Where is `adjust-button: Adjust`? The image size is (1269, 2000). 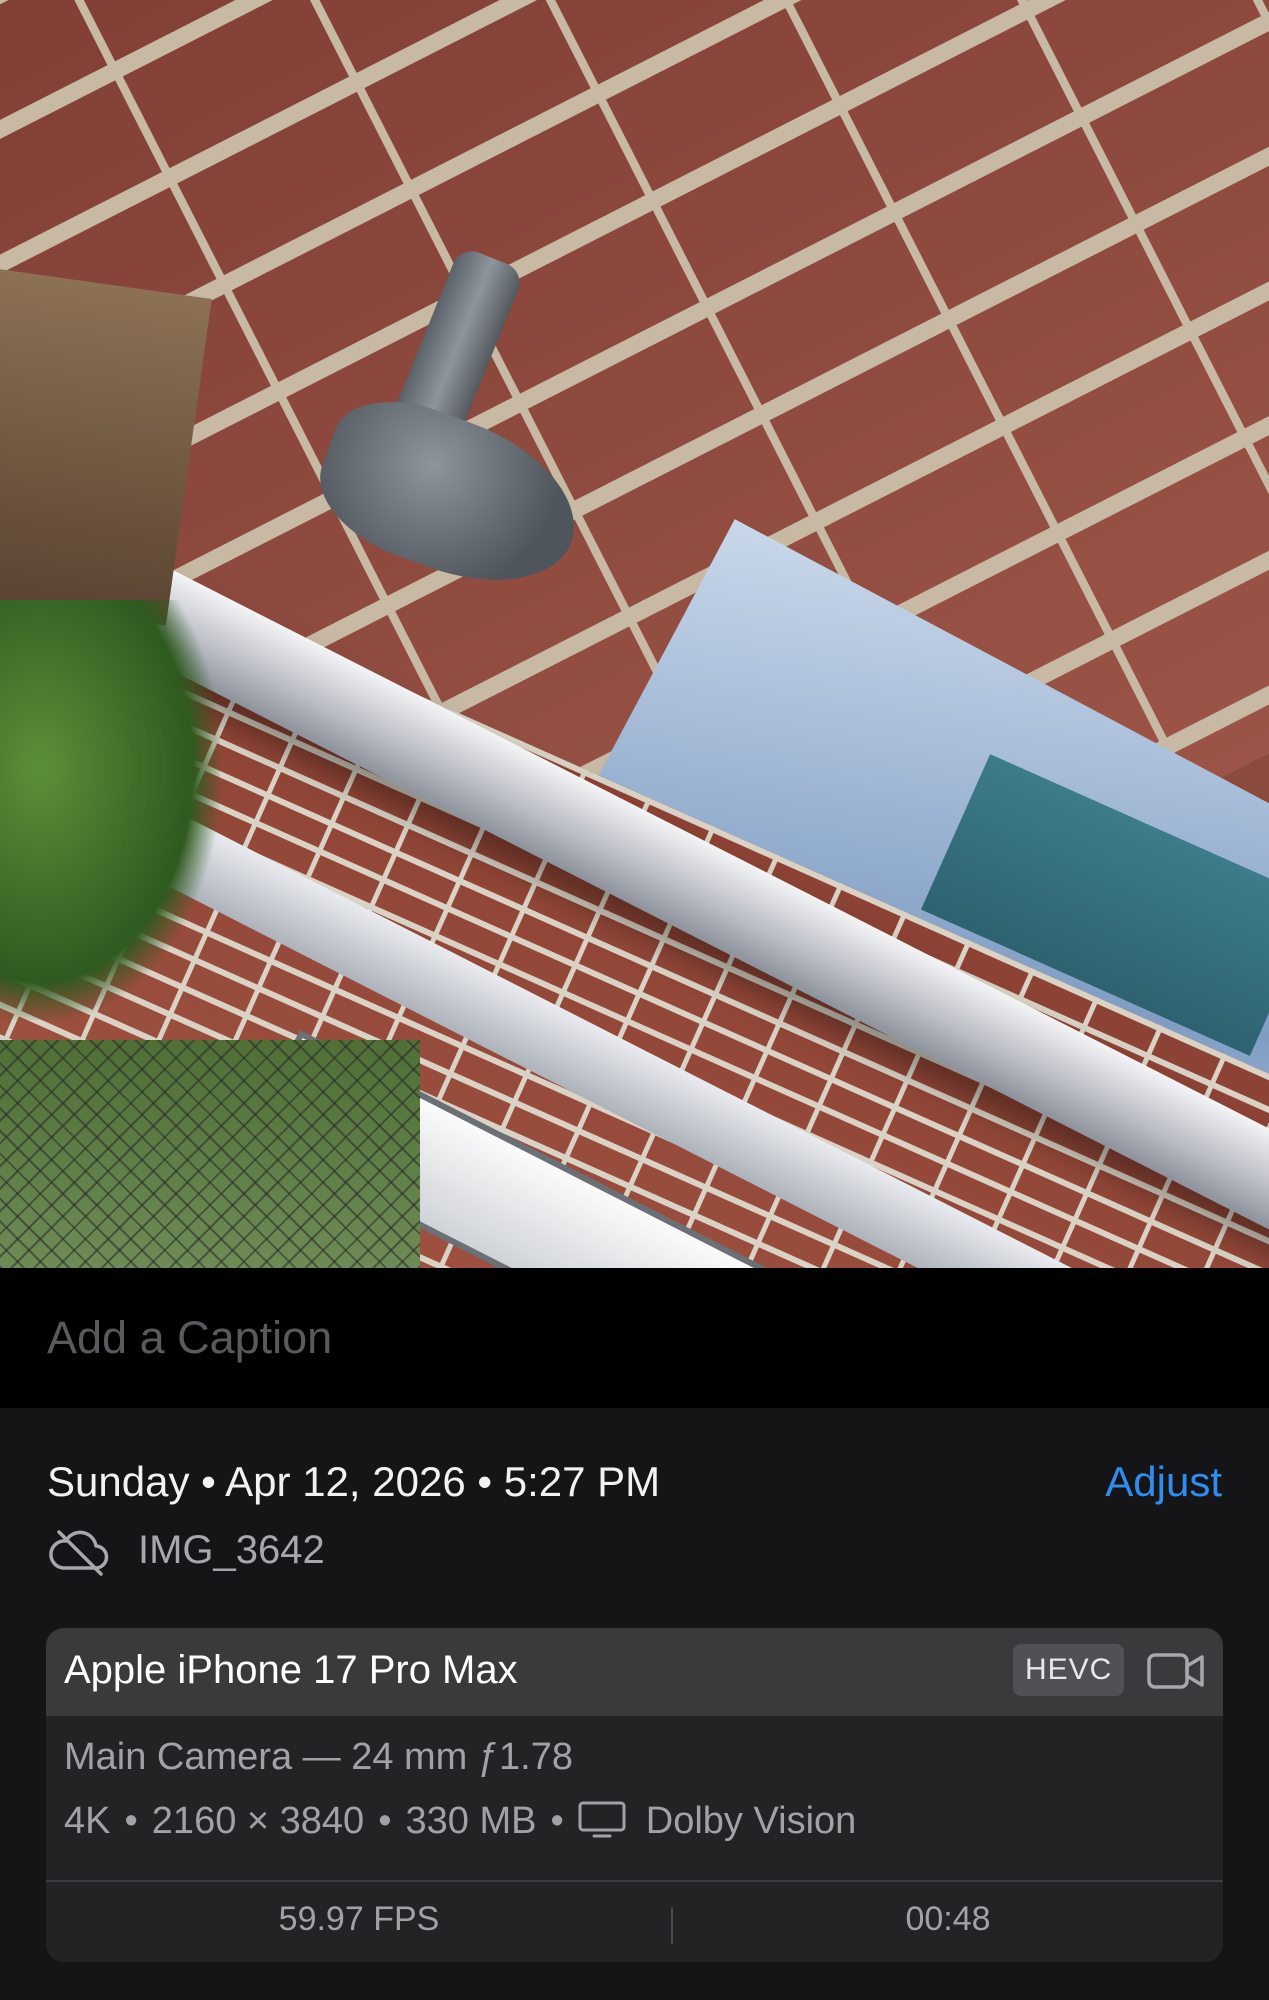
adjust-button: Adjust is located at coordinates (1163, 1482).